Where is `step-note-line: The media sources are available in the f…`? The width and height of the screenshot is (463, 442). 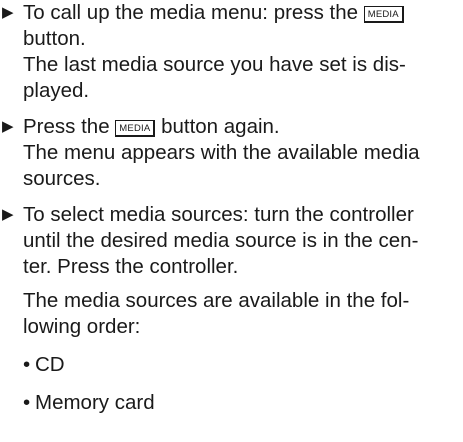 step-note-line: The media sources are available in the f… is located at coordinates (216, 300).